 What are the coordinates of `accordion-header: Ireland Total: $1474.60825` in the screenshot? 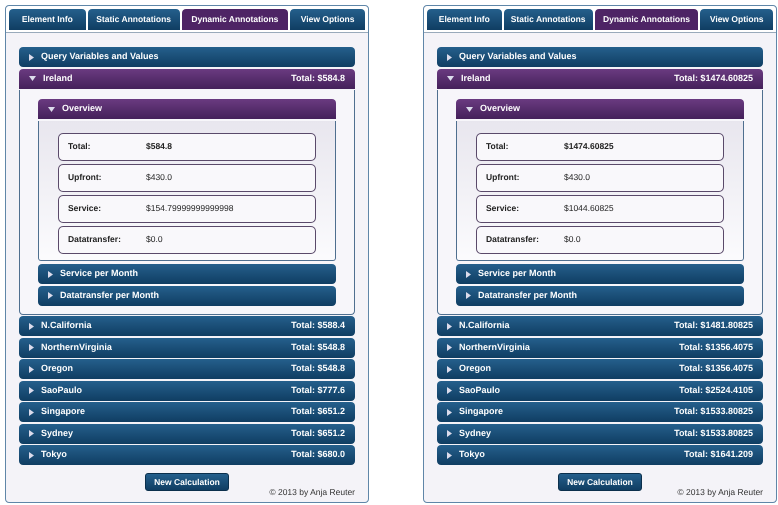 It's located at (600, 78).